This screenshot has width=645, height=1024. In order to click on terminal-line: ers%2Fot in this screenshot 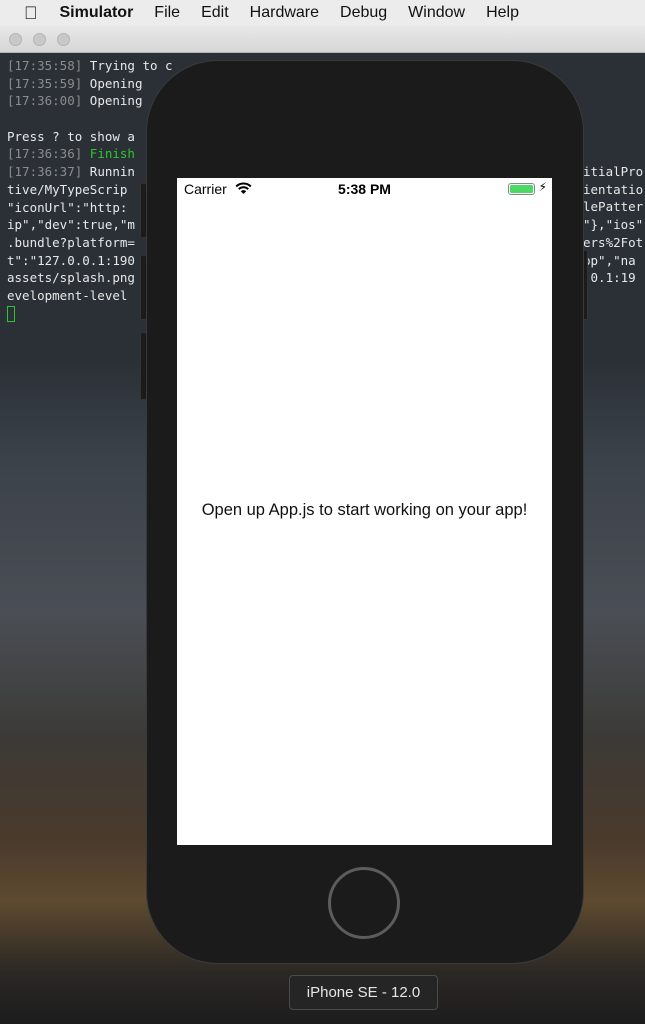, I will do `click(613, 242)`.